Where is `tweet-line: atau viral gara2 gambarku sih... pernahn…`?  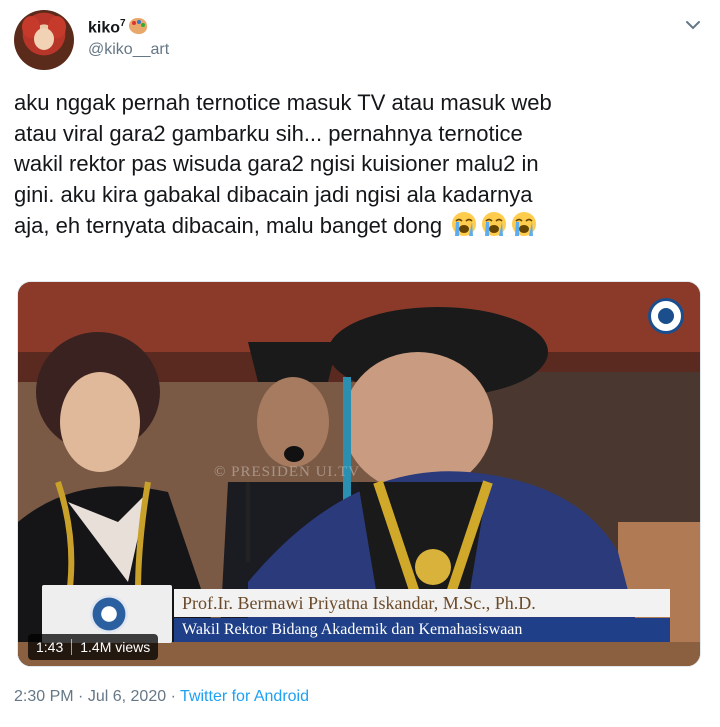
tweet-line: atau viral gara2 gambarku sih... pernahn… is located at coordinates (268, 133).